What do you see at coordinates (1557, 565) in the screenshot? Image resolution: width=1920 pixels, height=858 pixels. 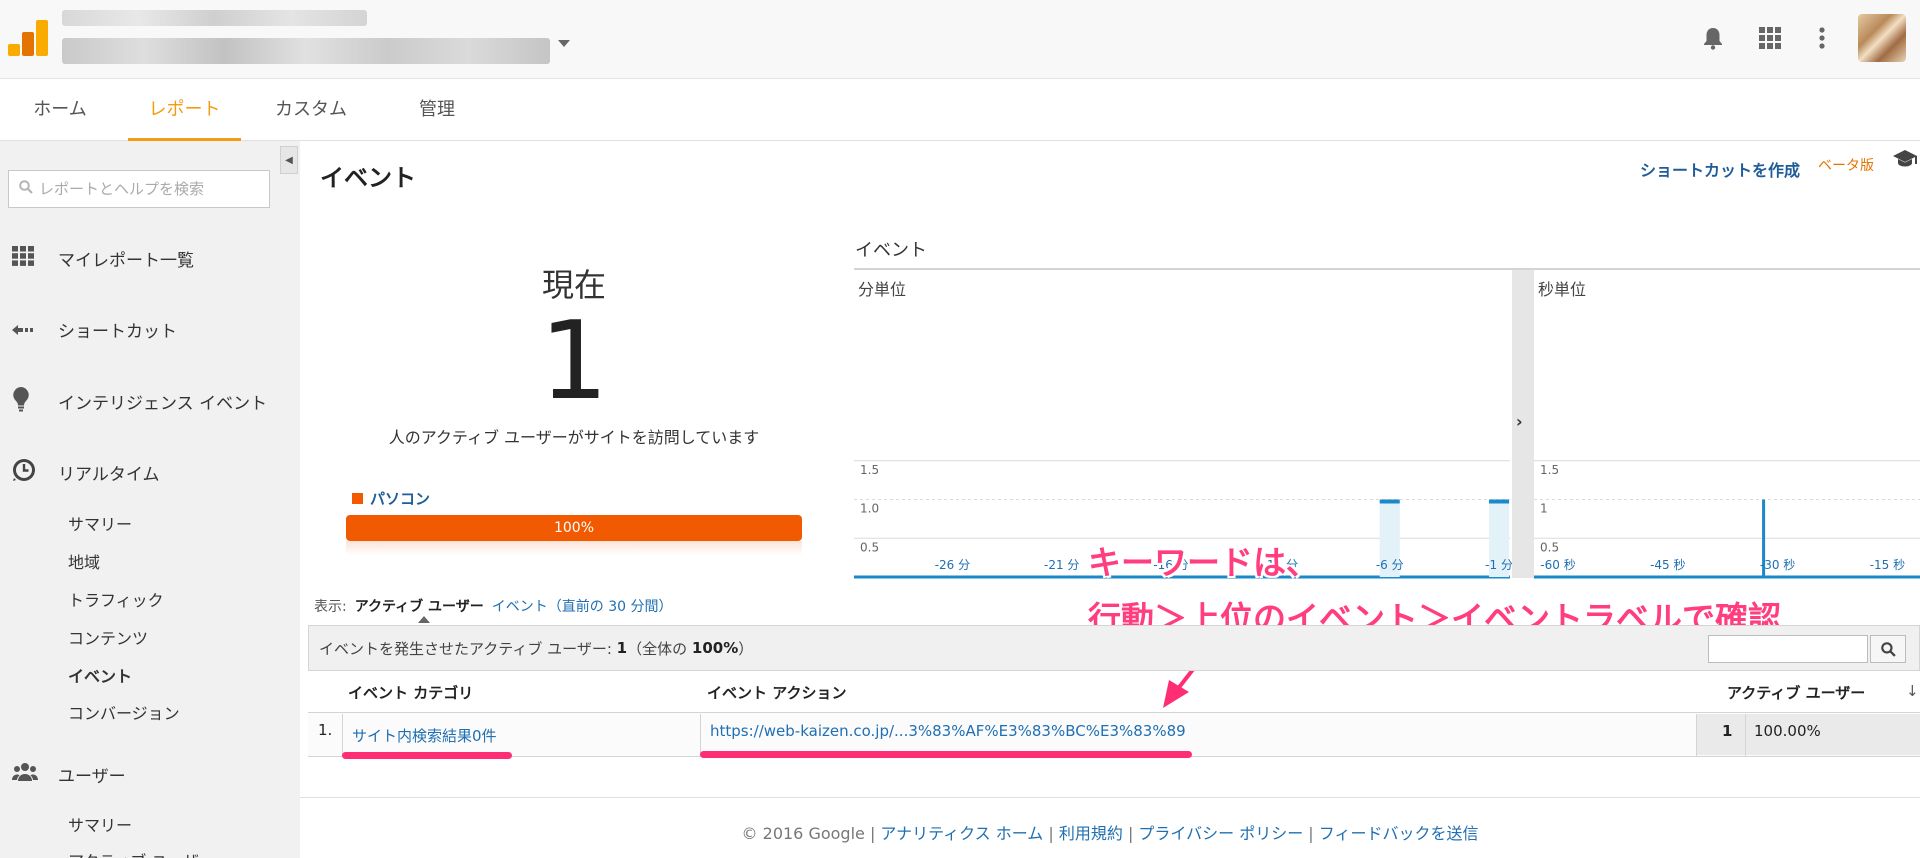 I see `x-tick-label: -60 秒` at bounding box center [1557, 565].